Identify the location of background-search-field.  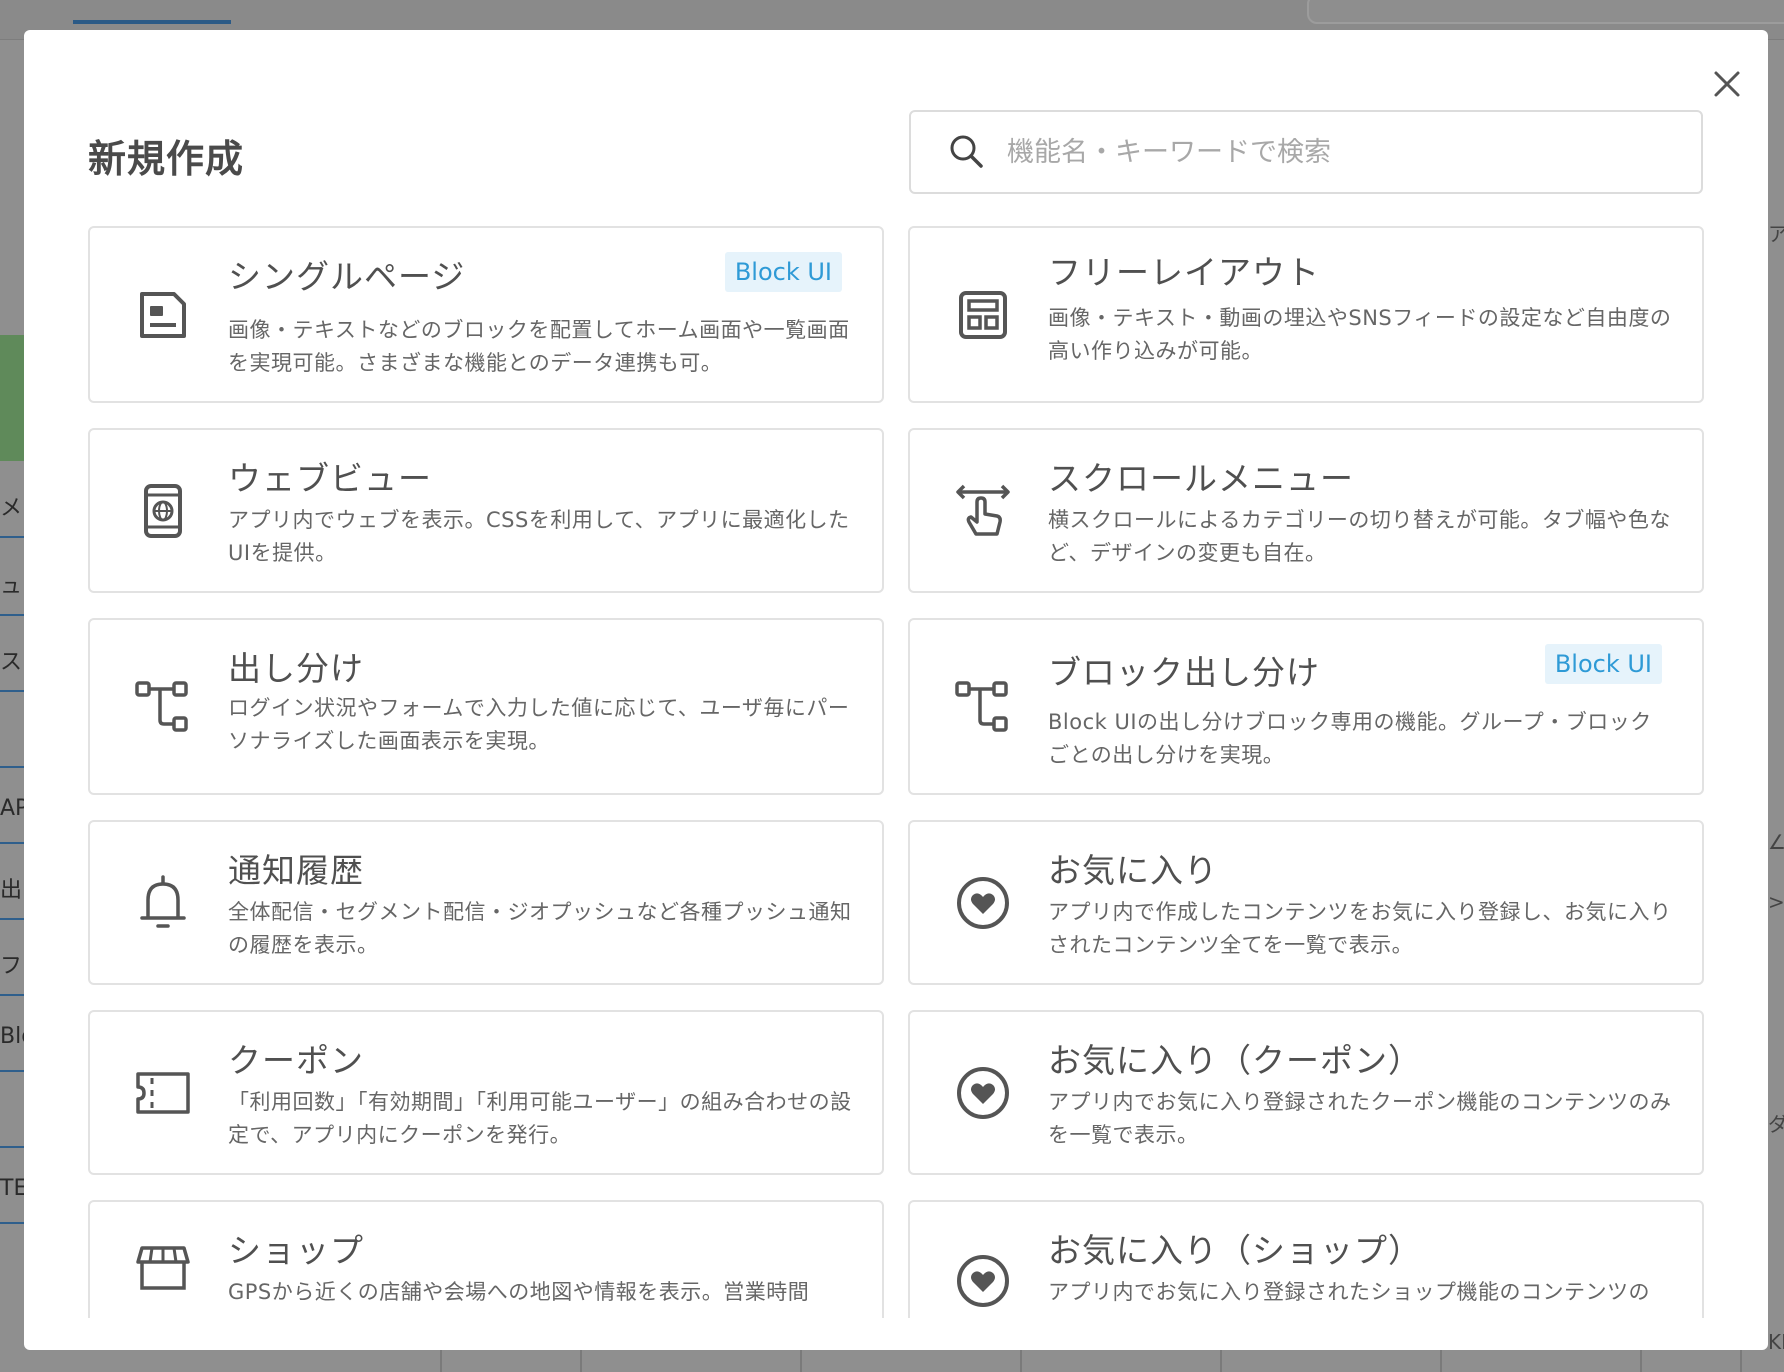
(1545, 12).